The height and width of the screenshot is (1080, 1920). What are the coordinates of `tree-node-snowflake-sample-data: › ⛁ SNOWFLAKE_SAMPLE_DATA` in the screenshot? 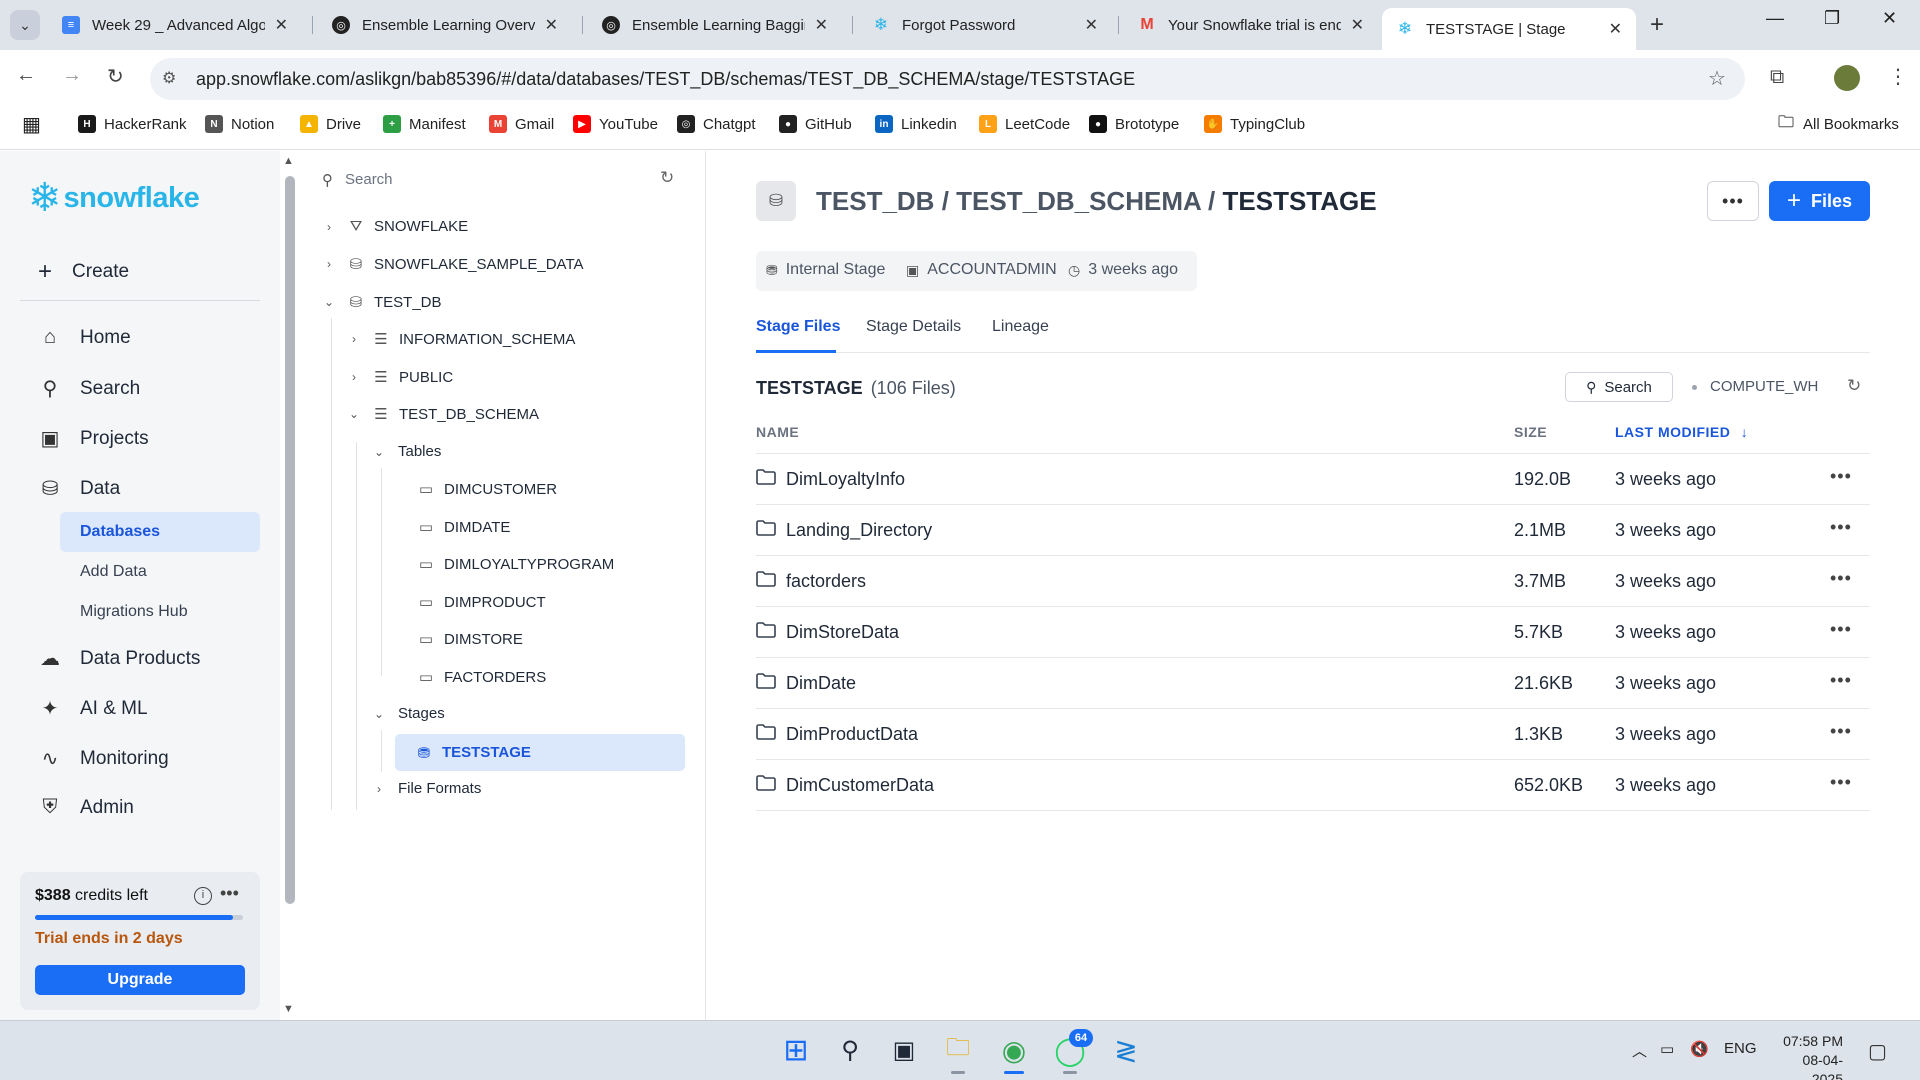 It's located at (453, 264).